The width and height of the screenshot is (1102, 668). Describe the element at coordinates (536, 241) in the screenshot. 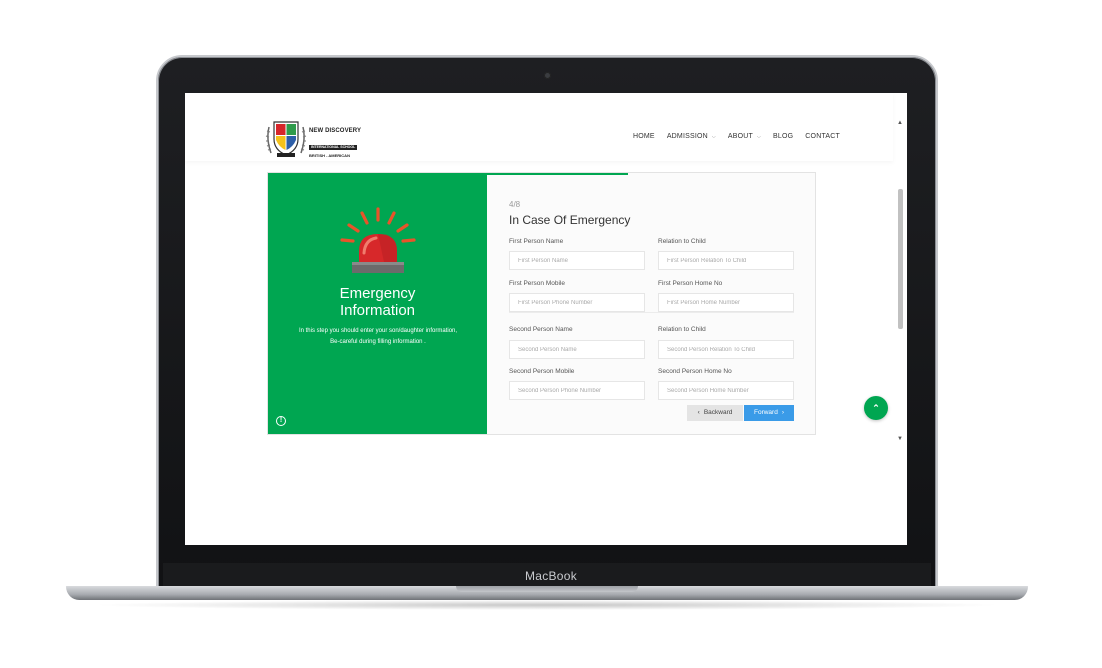

I see `first-person-name-label: First Person Name` at that location.